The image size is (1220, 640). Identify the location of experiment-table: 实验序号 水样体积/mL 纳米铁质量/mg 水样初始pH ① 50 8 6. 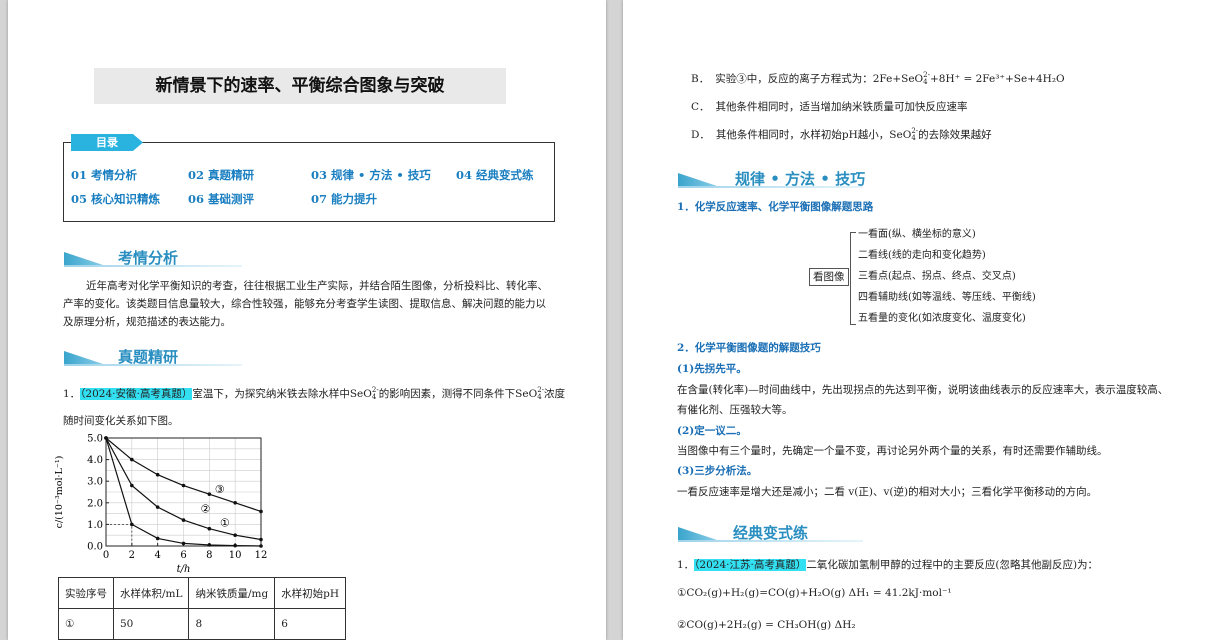
(202, 608).